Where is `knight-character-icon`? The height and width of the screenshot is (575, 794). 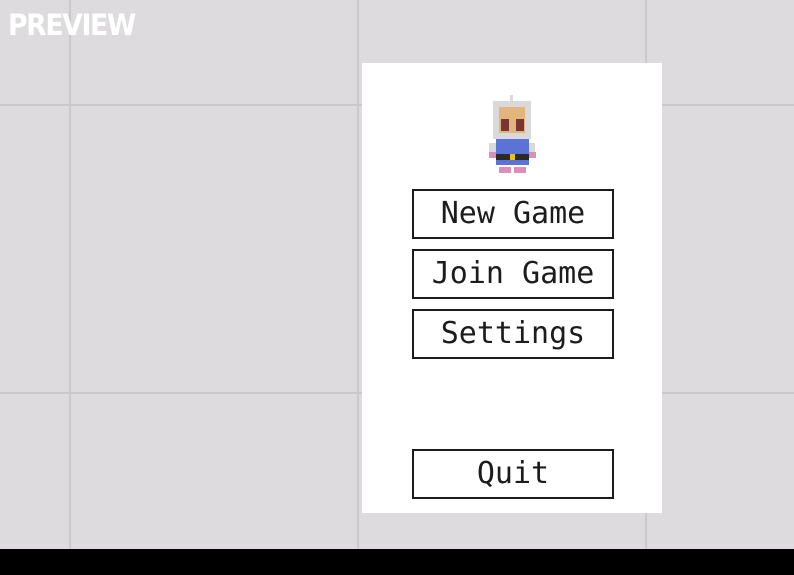 knight-character-icon is located at coordinates (512, 134).